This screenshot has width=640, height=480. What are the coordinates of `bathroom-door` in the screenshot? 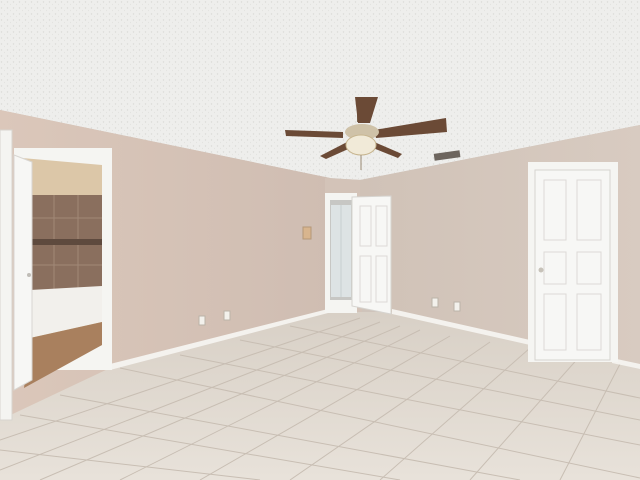 It's located at (23, 272).